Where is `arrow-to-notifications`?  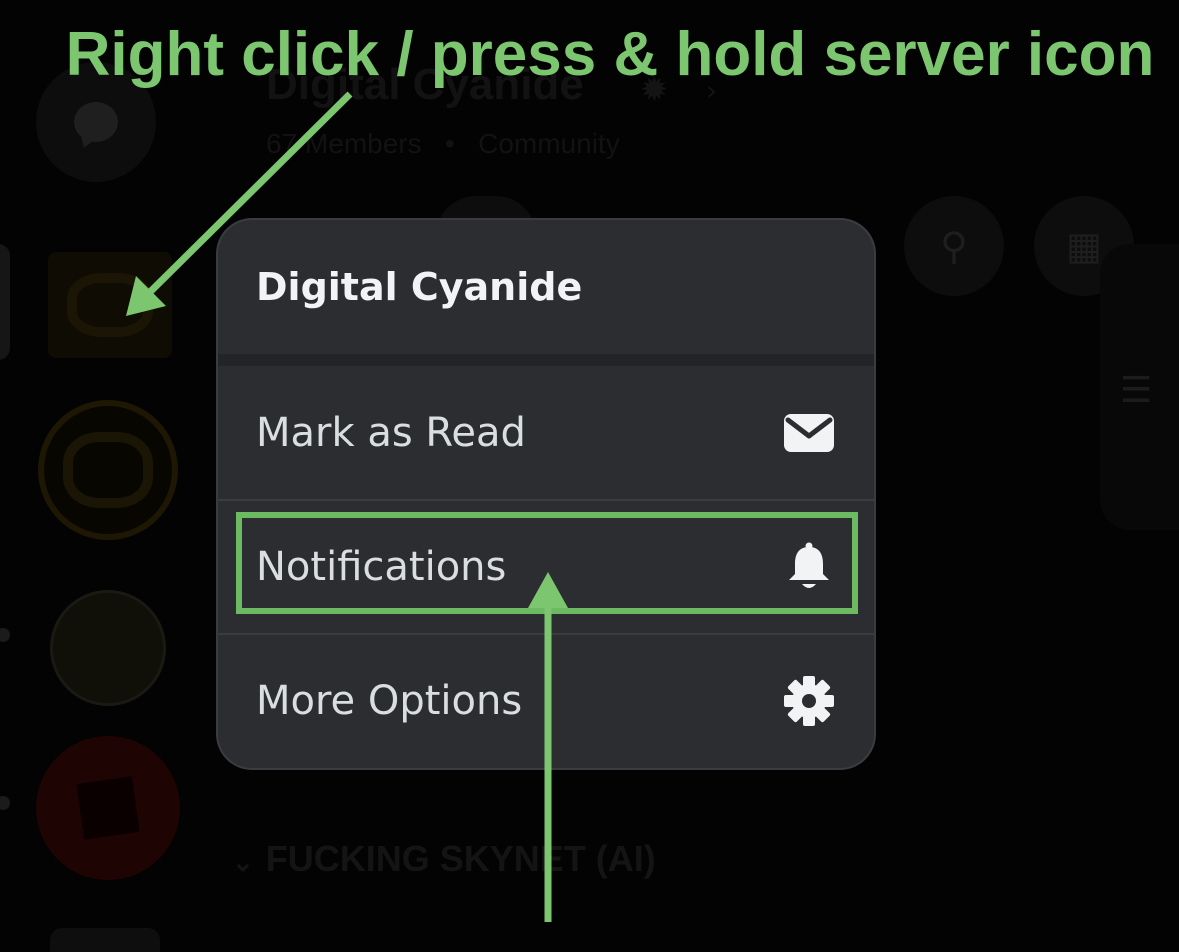
arrow-to-notifications is located at coordinates (548, 747).